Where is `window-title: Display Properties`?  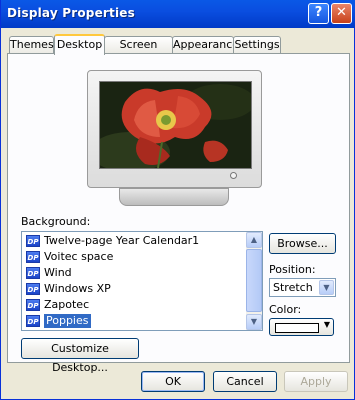
window-title: Display Properties is located at coordinates (71, 13).